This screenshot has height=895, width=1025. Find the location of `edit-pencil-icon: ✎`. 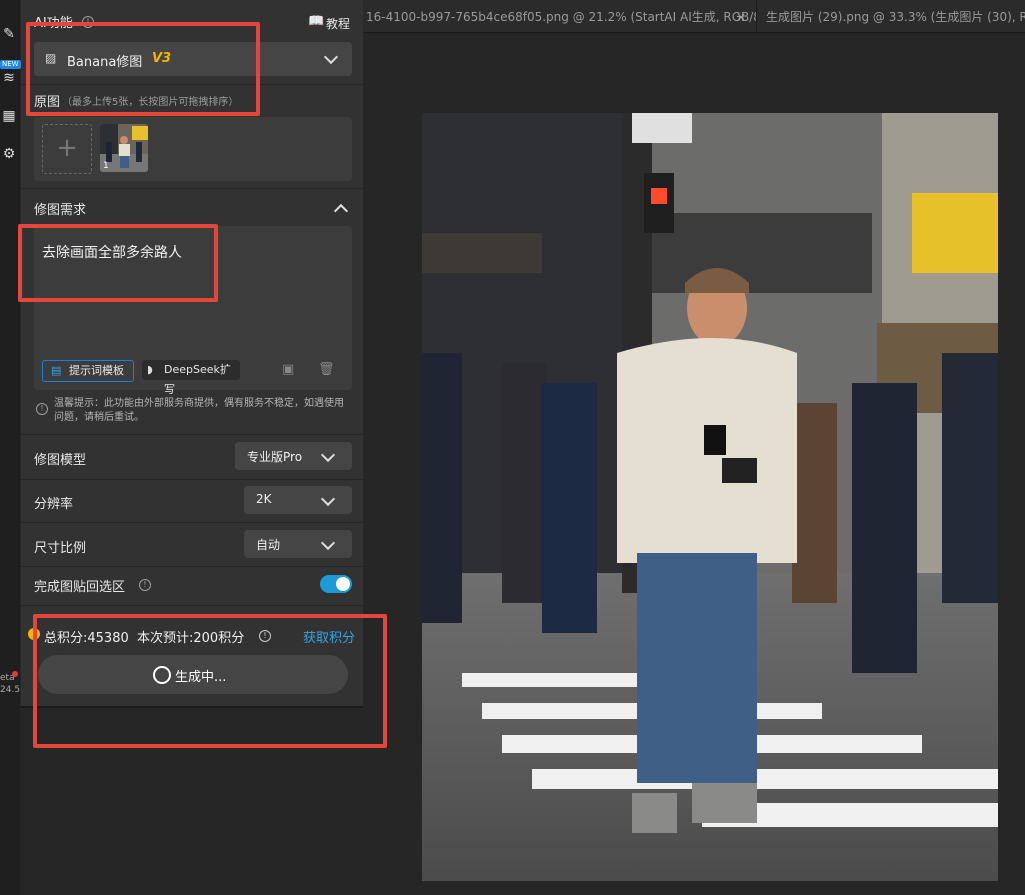

edit-pencil-icon: ✎ is located at coordinates (9, 34).